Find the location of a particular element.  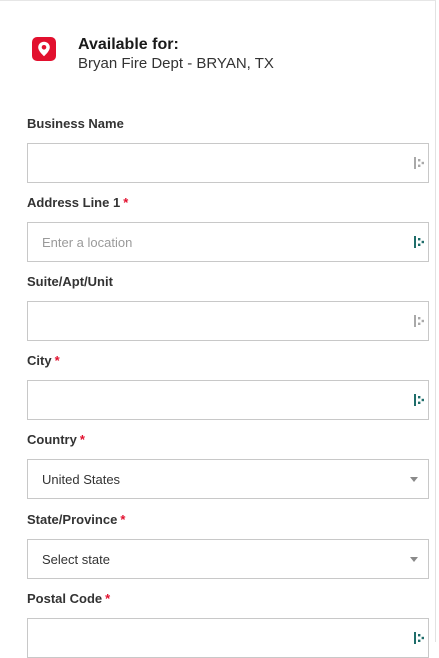

business-name-label: Business Name is located at coordinates (75, 123).